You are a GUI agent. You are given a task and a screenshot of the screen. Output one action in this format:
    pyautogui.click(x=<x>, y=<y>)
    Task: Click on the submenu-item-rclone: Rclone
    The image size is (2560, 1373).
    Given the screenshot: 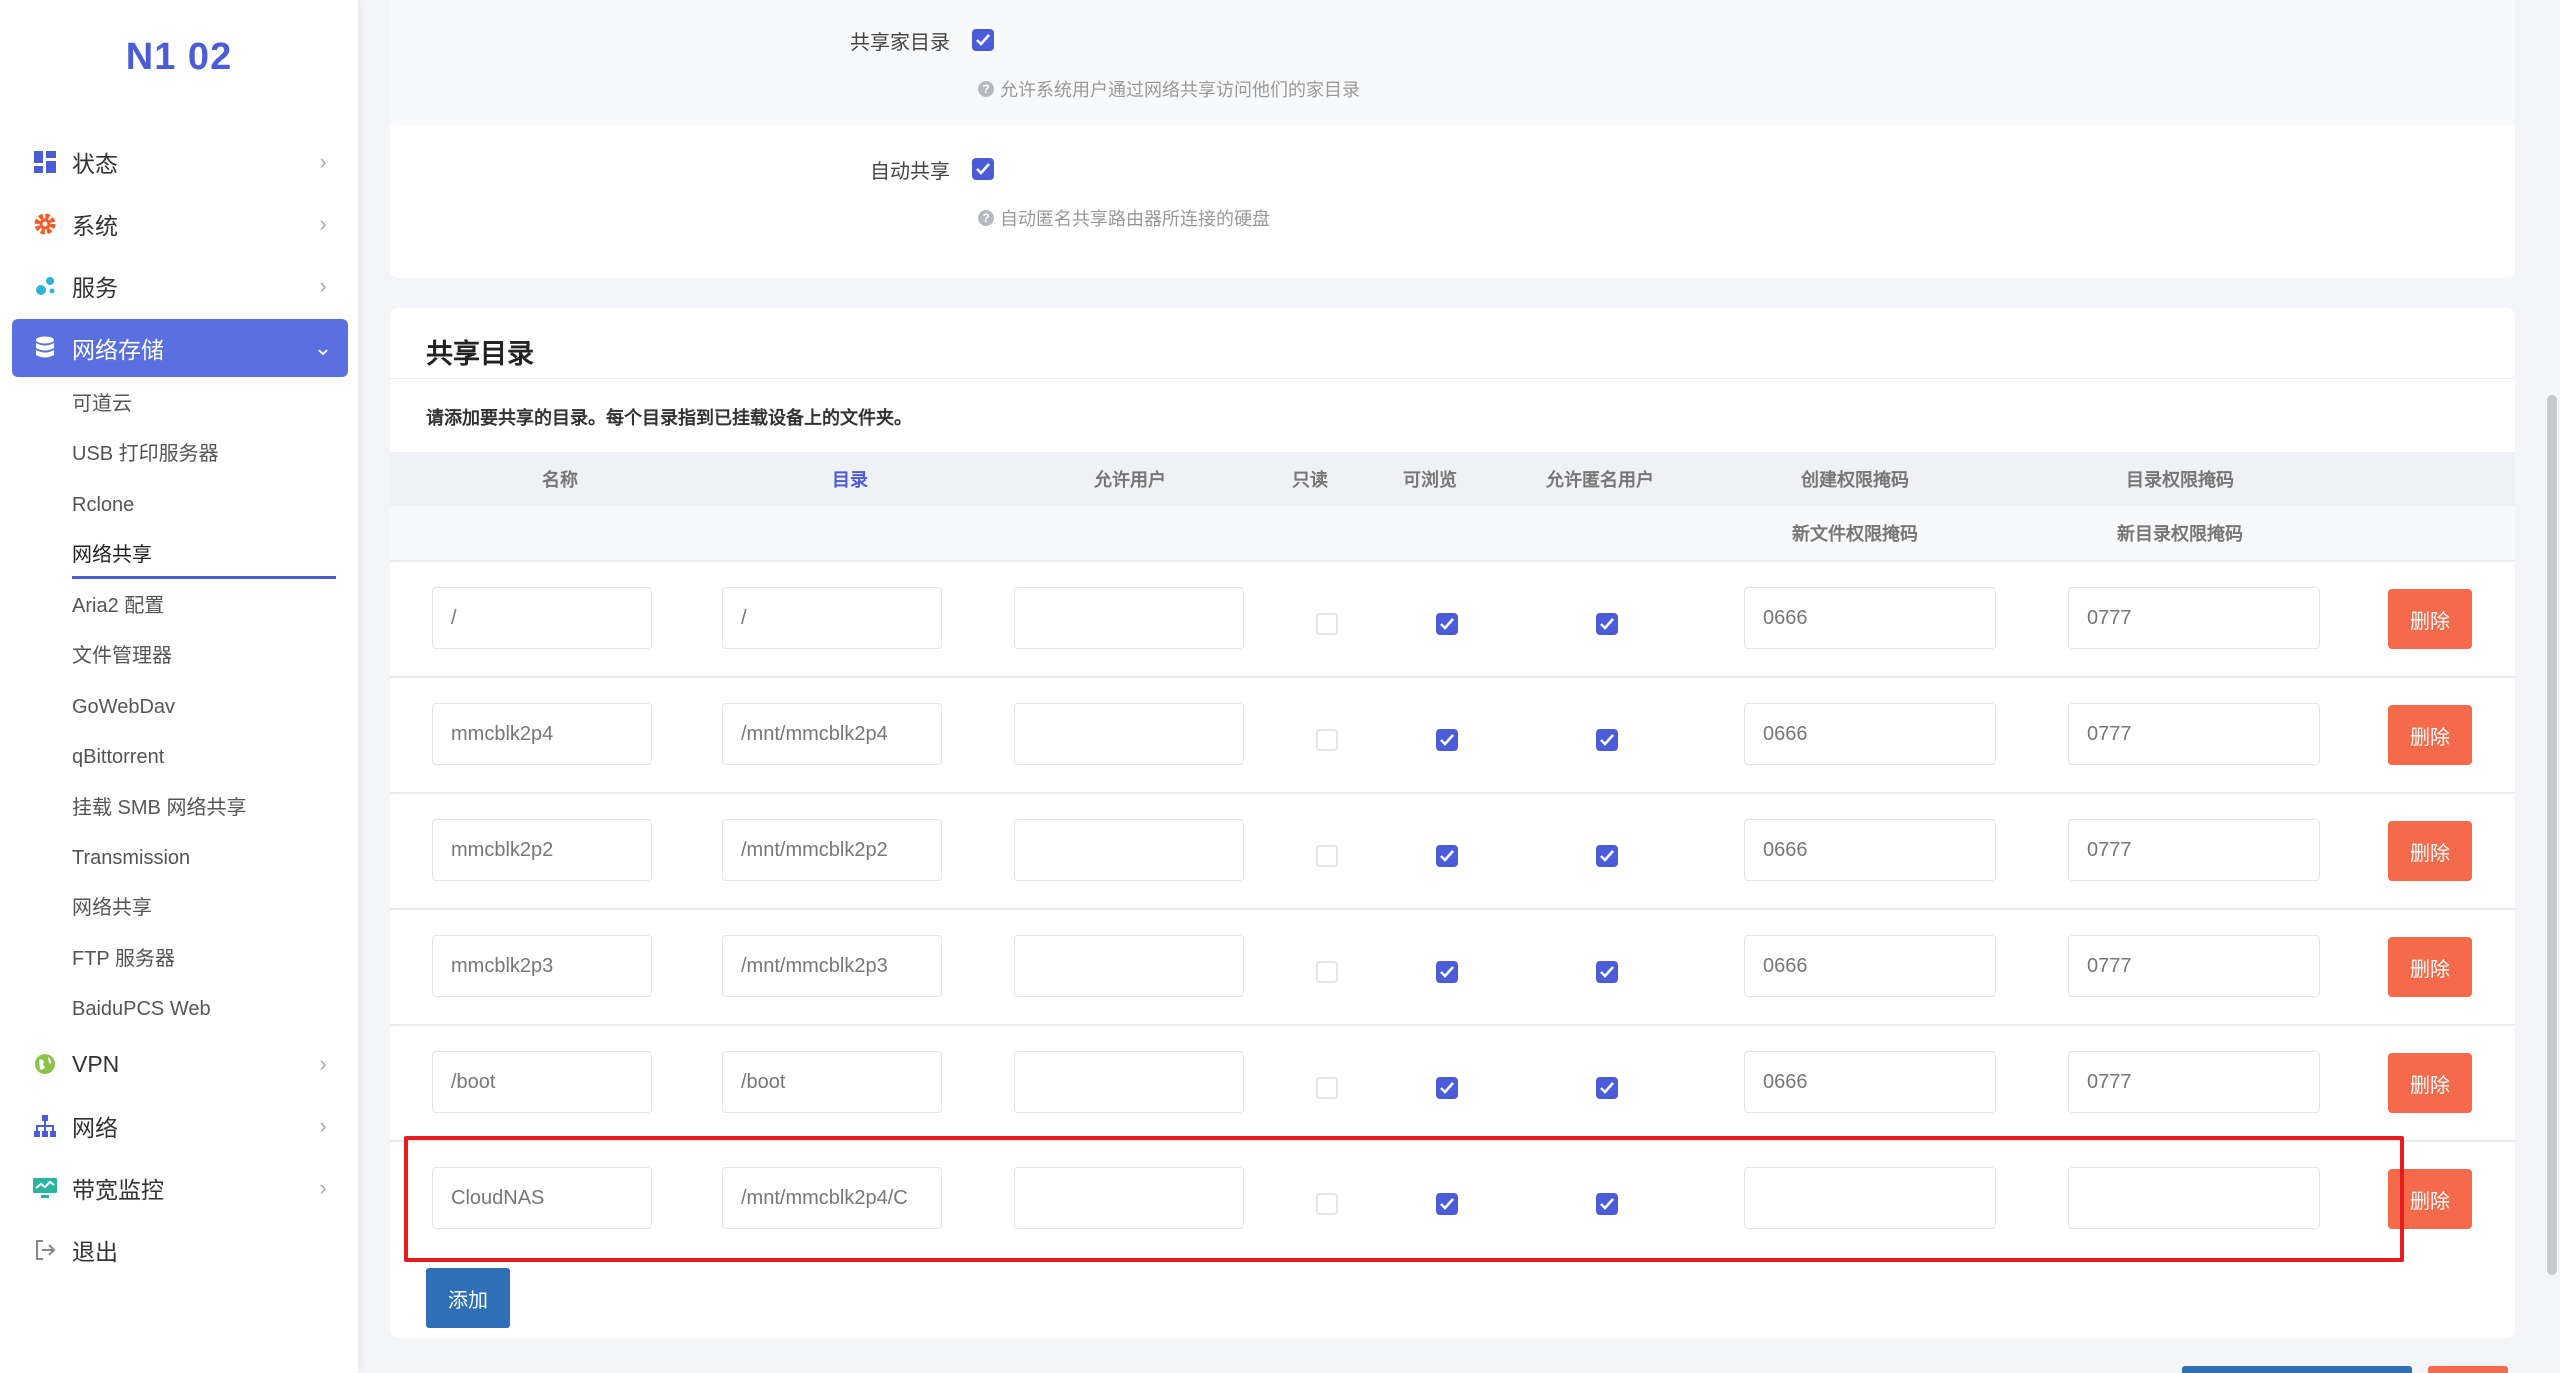 What is the action you would take?
    pyautogui.click(x=103, y=505)
    